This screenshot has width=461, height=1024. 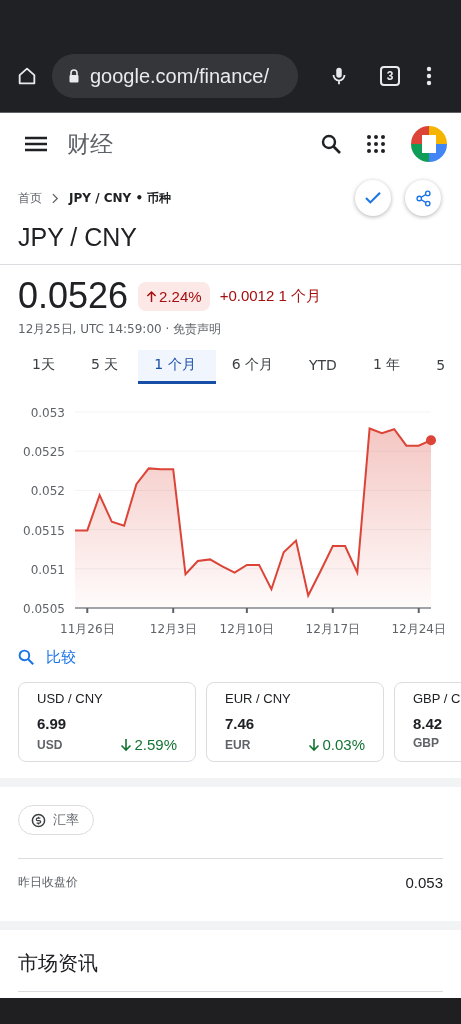 I want to click on dollar-coin-icon, so click(x=38, y=820).